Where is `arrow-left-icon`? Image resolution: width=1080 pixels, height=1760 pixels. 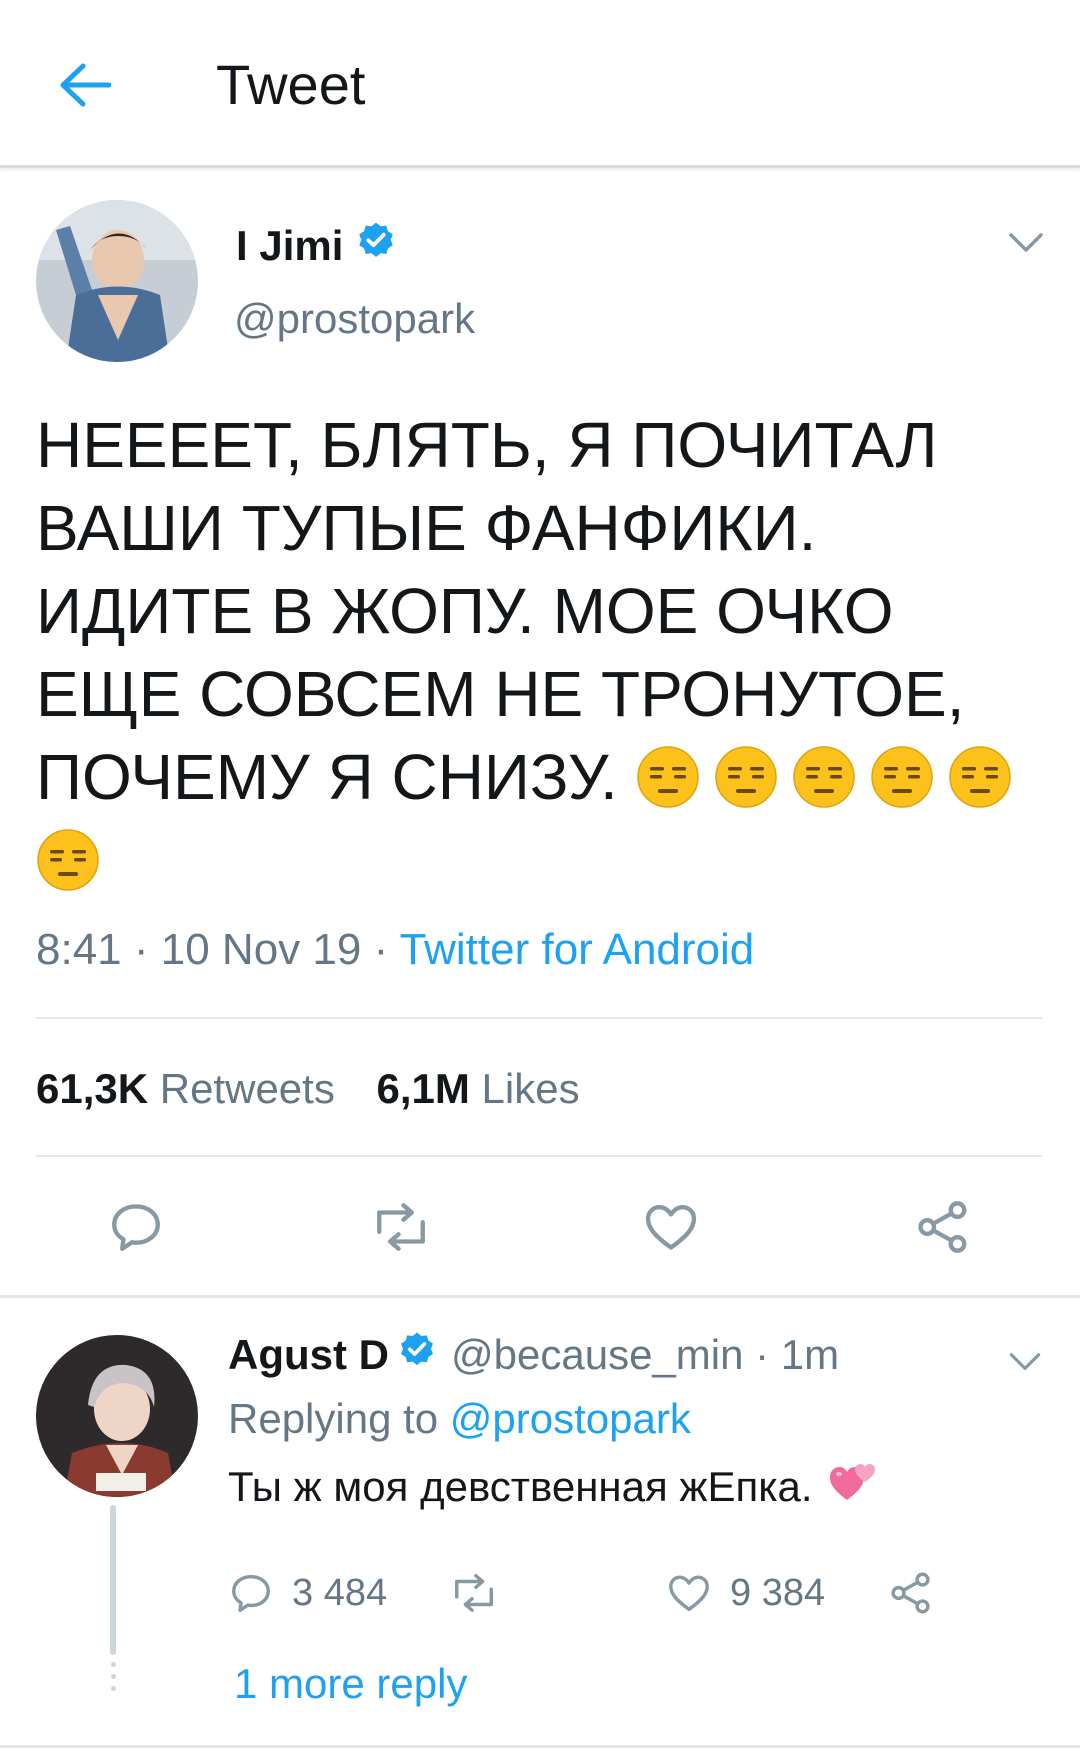 arrow-left-icon is located at coordinates (85, 85).